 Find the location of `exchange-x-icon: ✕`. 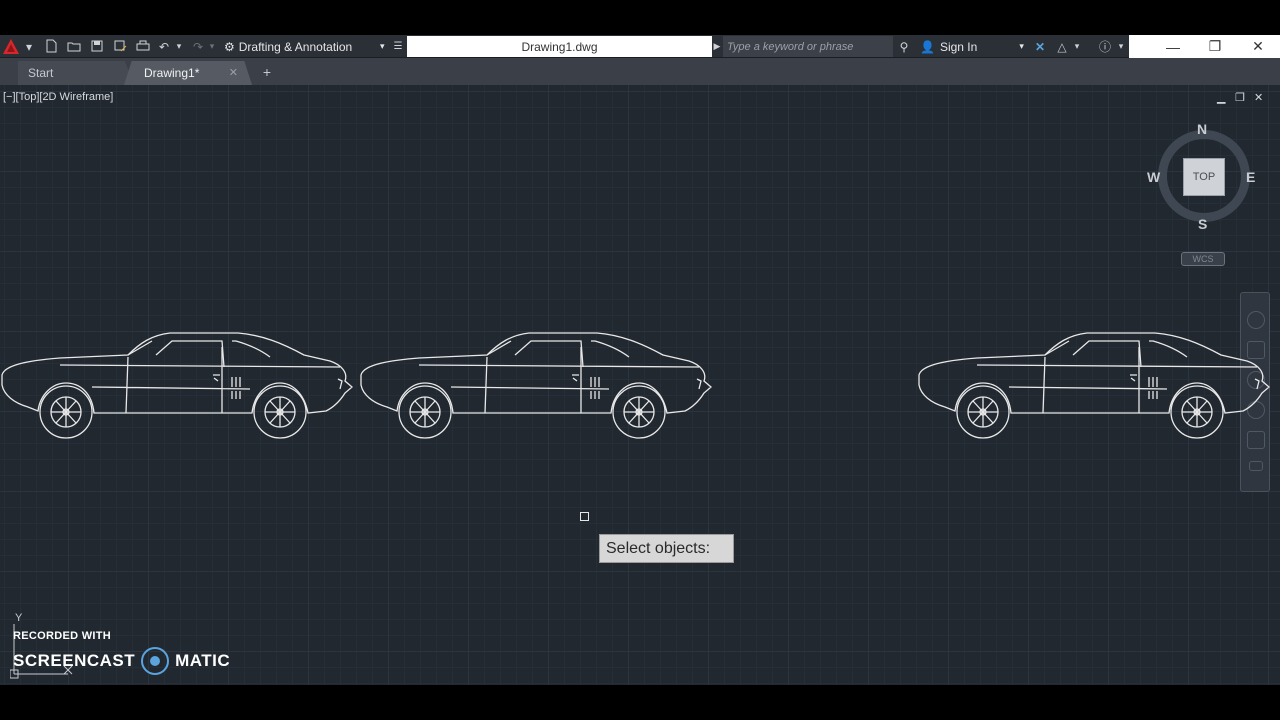

exchange-x-icon: ✕ is located at coordinates (1040, 46).